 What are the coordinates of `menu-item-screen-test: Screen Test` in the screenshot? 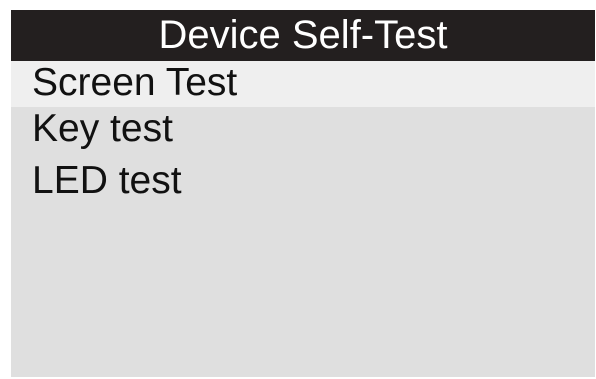 It's located at (303, 84).